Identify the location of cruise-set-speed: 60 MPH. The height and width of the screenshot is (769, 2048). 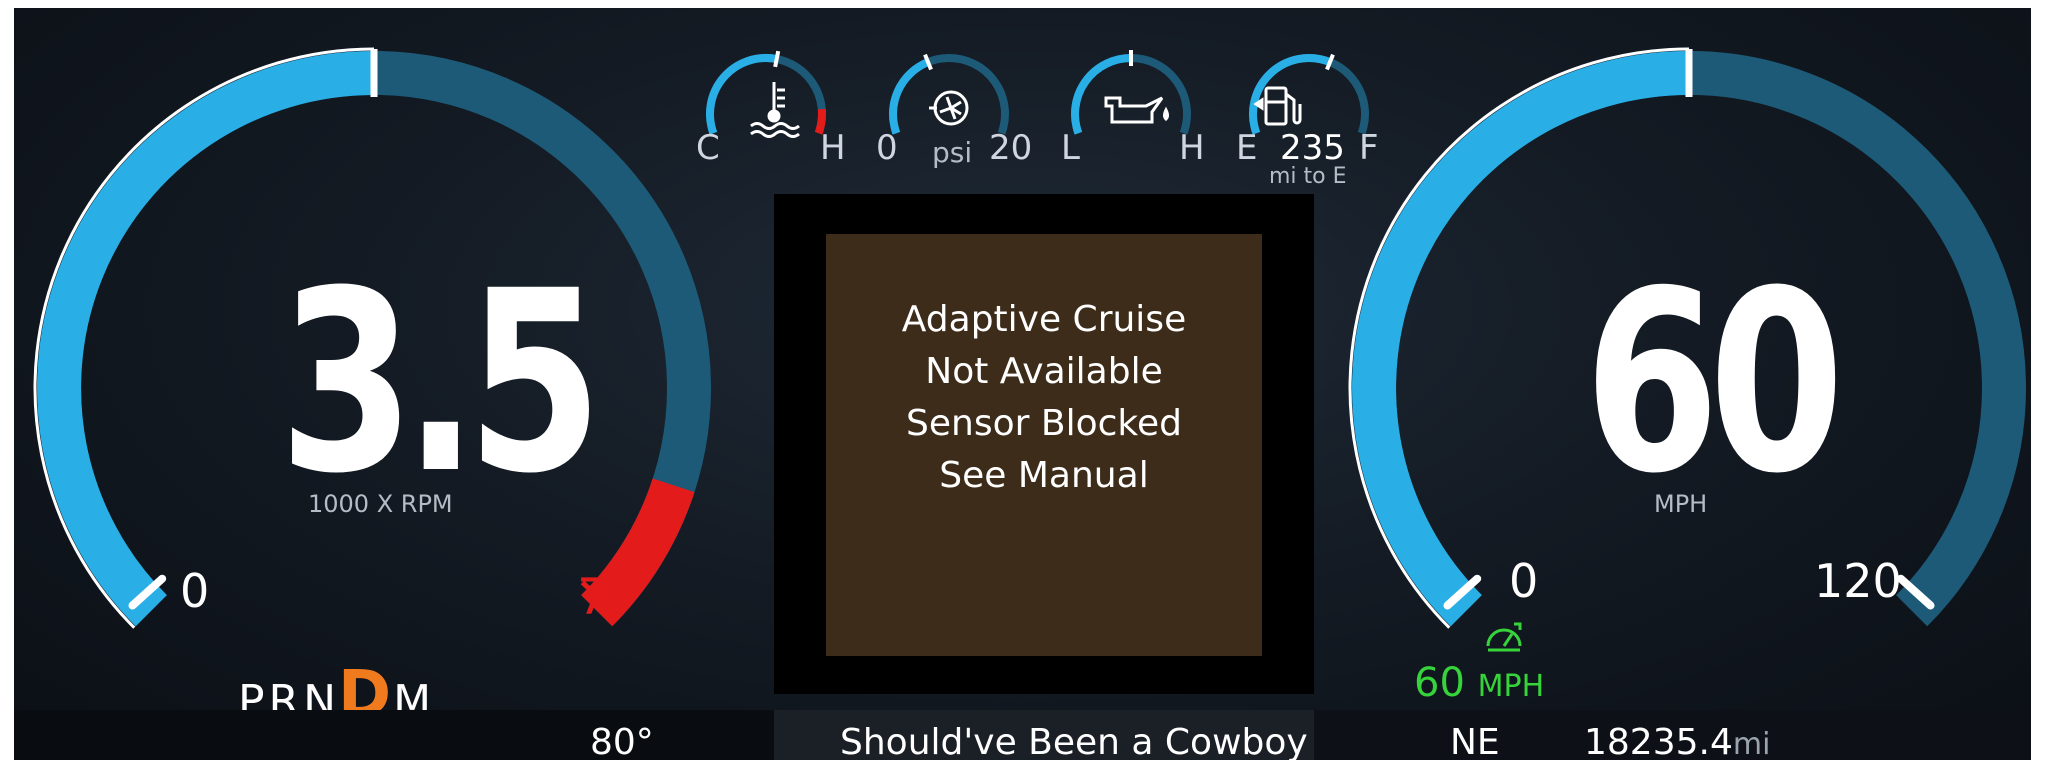
(1479, 683).